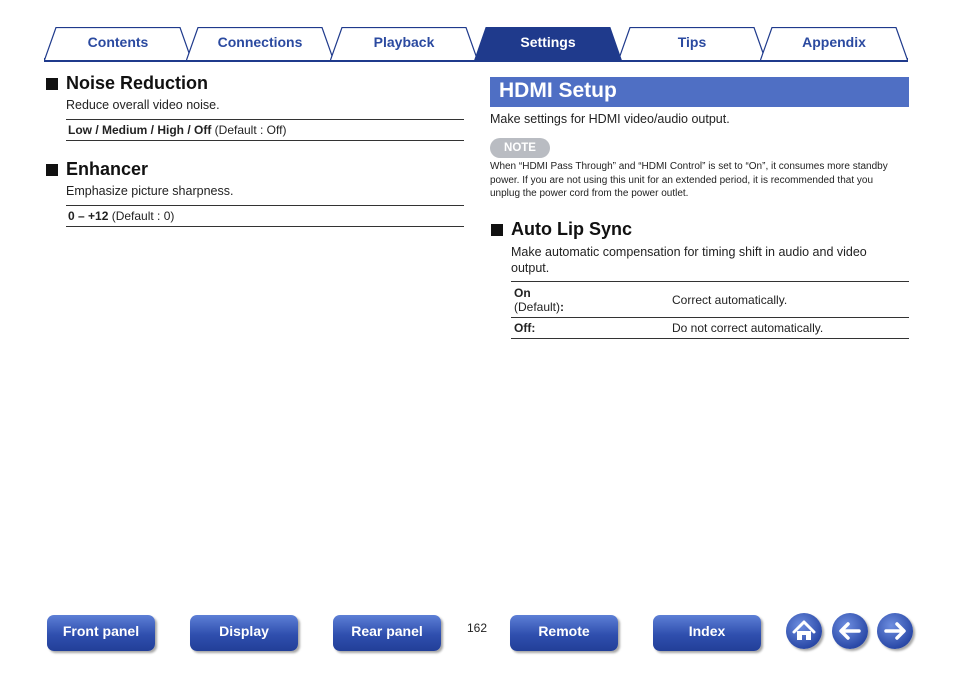 The image size is (954, 673). I want to click on index-button: Index, so click(707, 633).